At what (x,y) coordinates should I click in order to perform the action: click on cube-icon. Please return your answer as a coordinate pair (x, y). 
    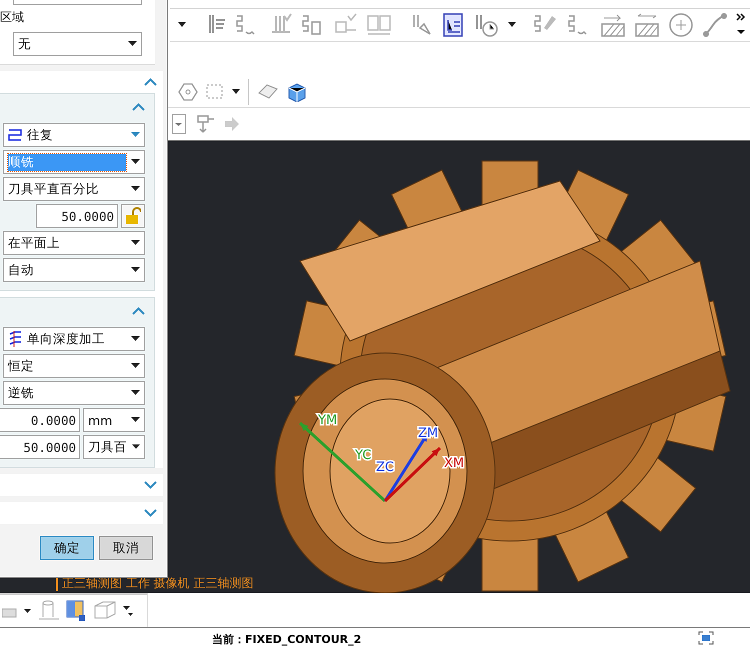
    Looking at the image, I should click on (297, 92).